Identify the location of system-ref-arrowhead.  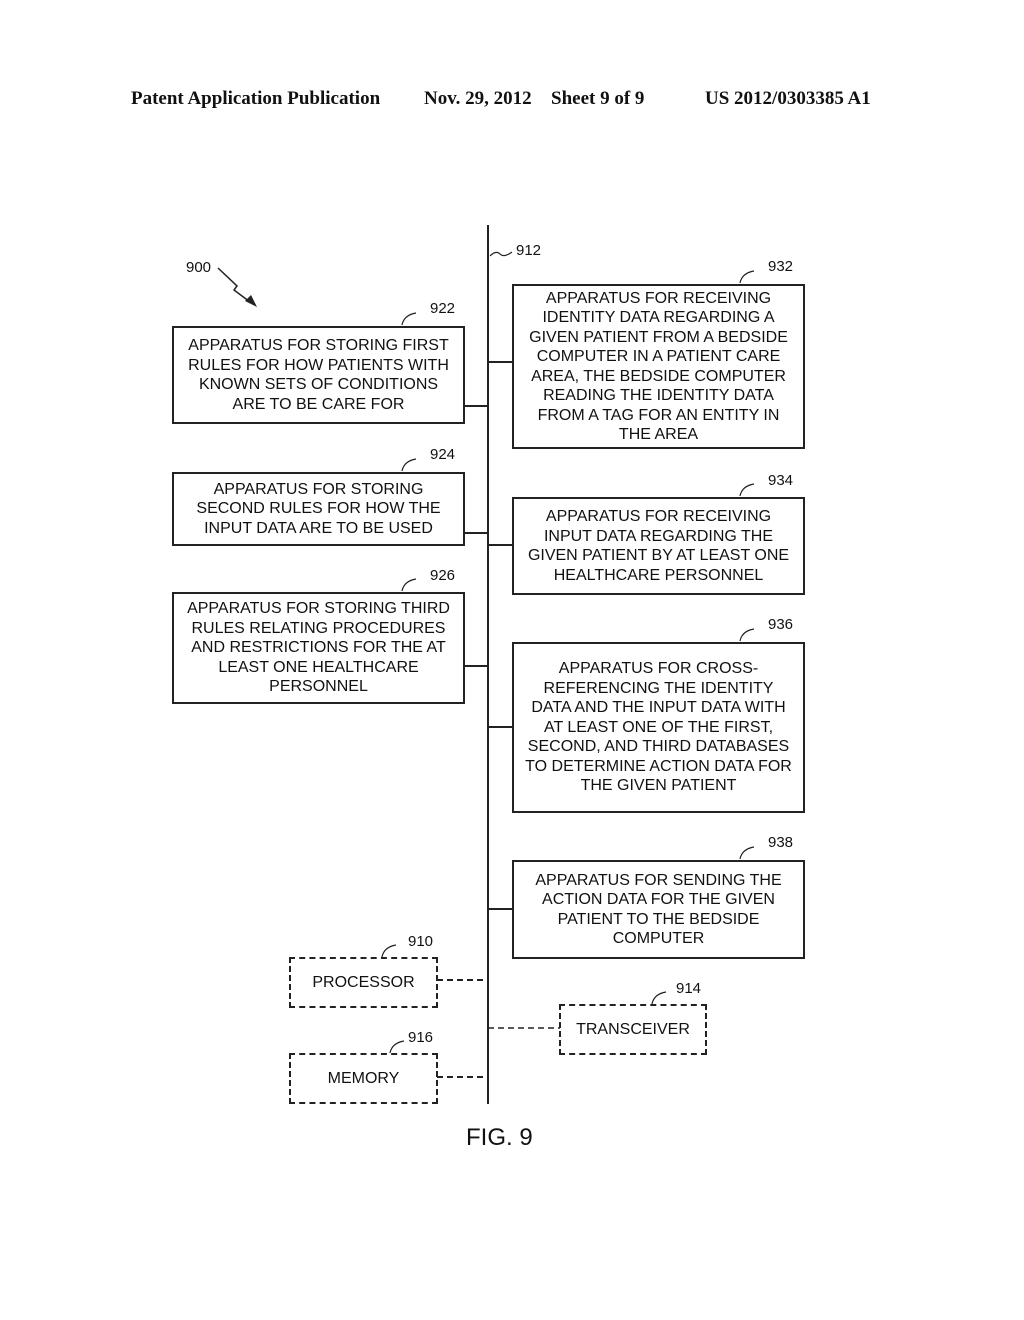
(251, 301).